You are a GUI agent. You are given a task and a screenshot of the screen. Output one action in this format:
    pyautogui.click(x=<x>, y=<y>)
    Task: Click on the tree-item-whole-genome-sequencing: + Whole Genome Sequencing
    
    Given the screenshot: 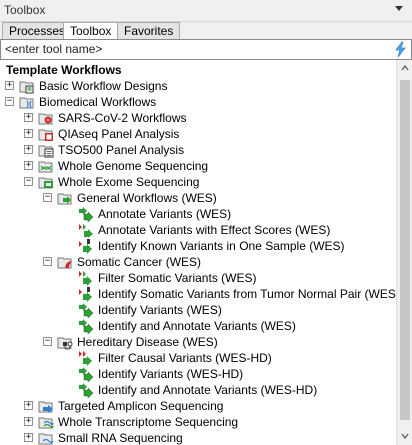 What is the action you would take?
    pyautogui.click(x=198, y=166)
    